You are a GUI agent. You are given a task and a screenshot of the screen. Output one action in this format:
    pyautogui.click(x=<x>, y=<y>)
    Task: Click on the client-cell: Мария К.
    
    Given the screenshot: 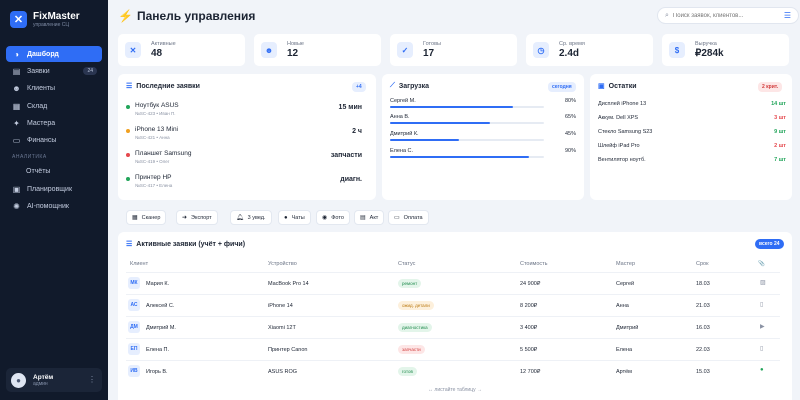 What is the action you would take?
    pyautogui.click(x=158, y=284)
    